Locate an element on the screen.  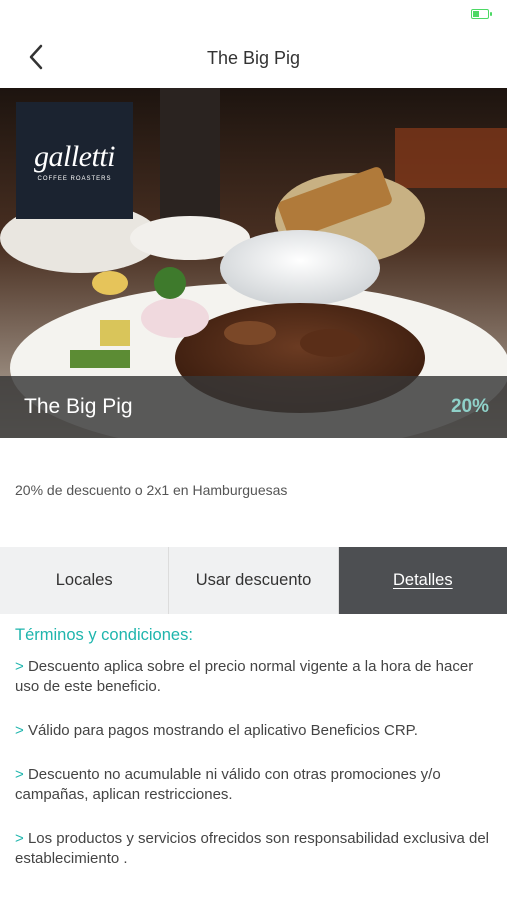
battery-icon is located at coordinates (481, 14).